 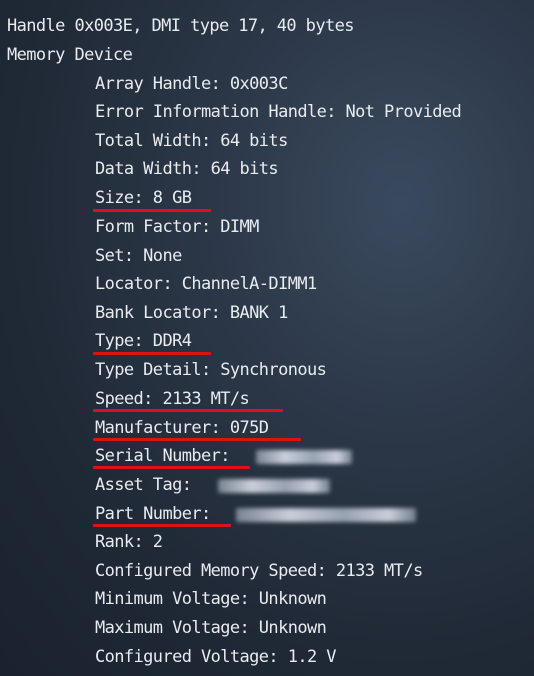 What do you see at coordinates (70, 55) in the screenshot?
I see `memory-device-heading: Memory Device` at bounding box center [70, 55].